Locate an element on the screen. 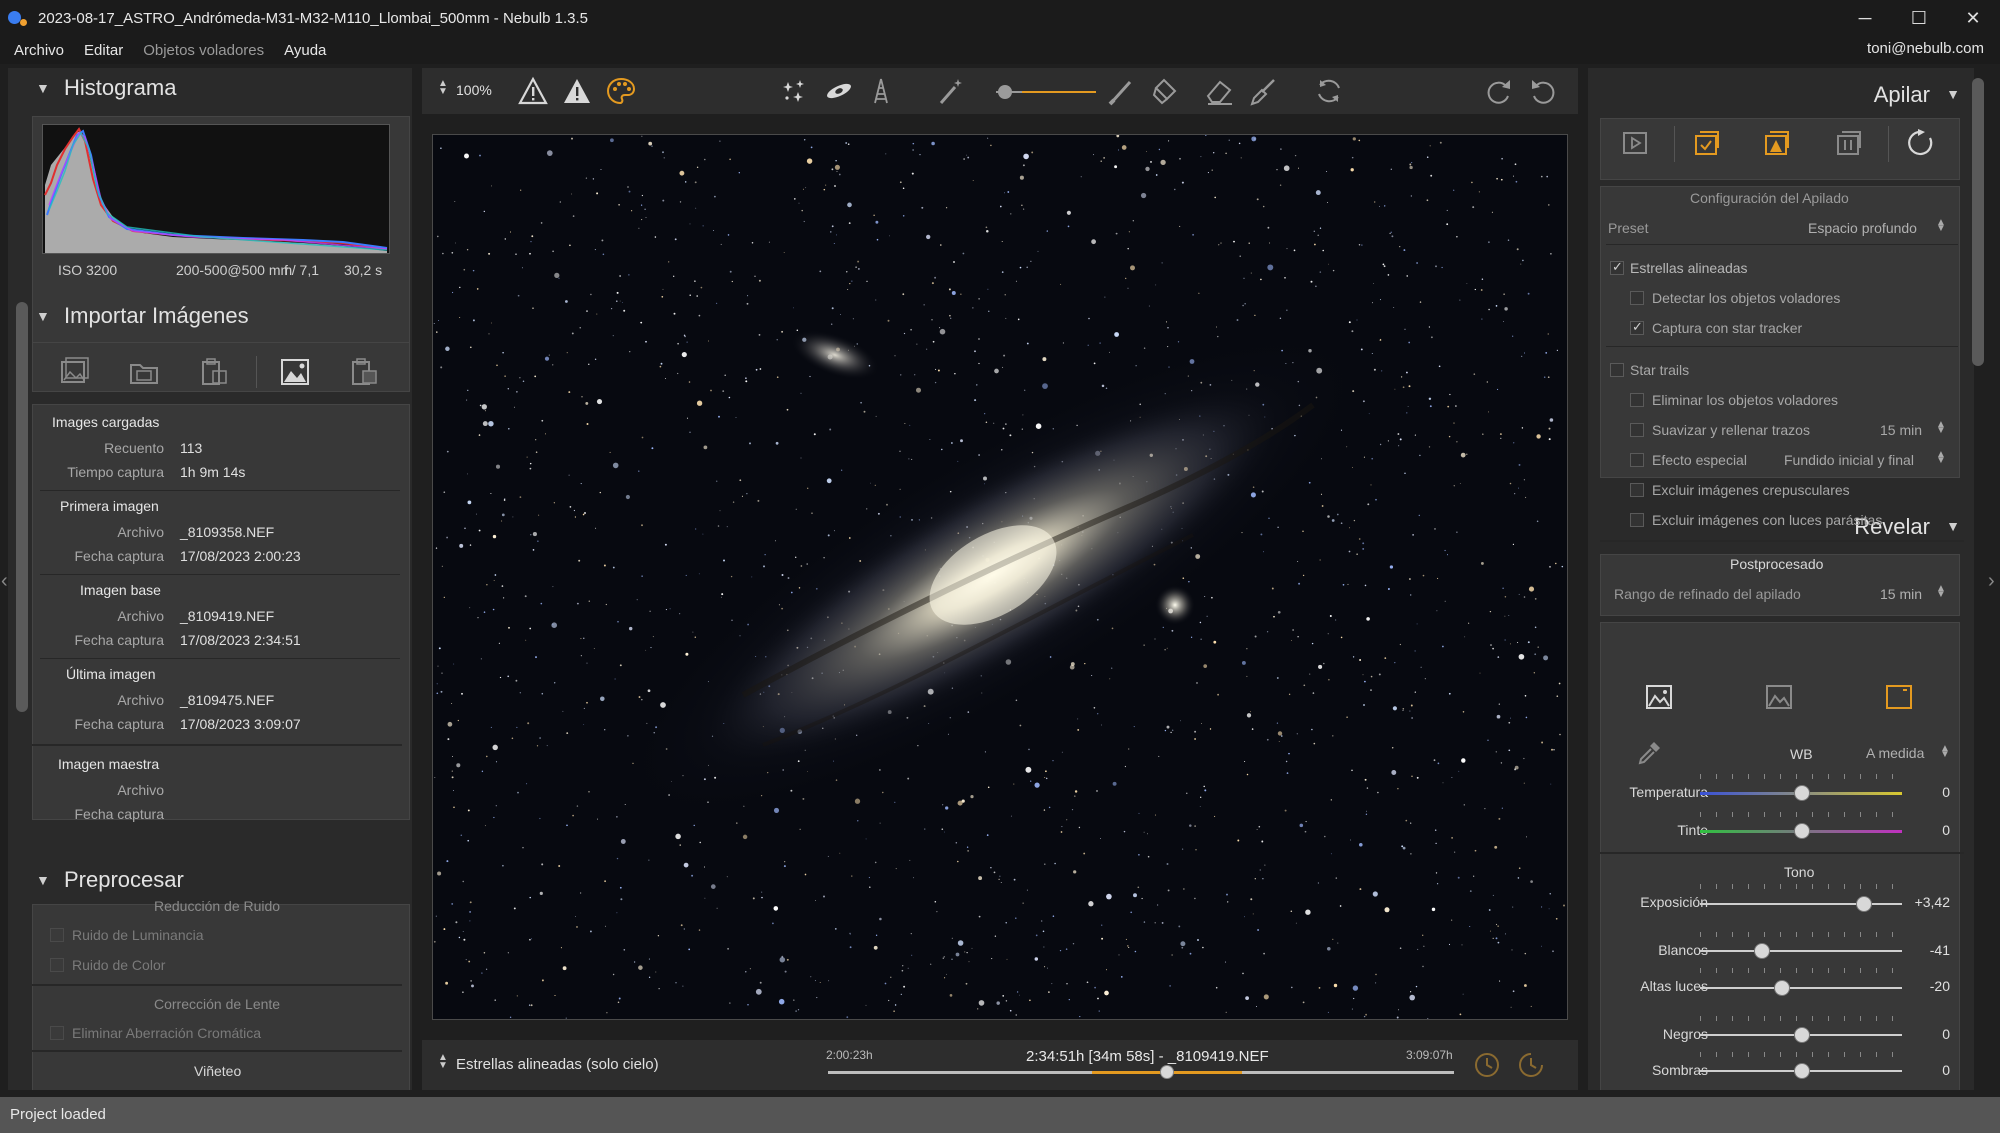 The height and width of the screenshot is (1133, 2000). paint-bucket-icon is located at coordinates (1165, 91).